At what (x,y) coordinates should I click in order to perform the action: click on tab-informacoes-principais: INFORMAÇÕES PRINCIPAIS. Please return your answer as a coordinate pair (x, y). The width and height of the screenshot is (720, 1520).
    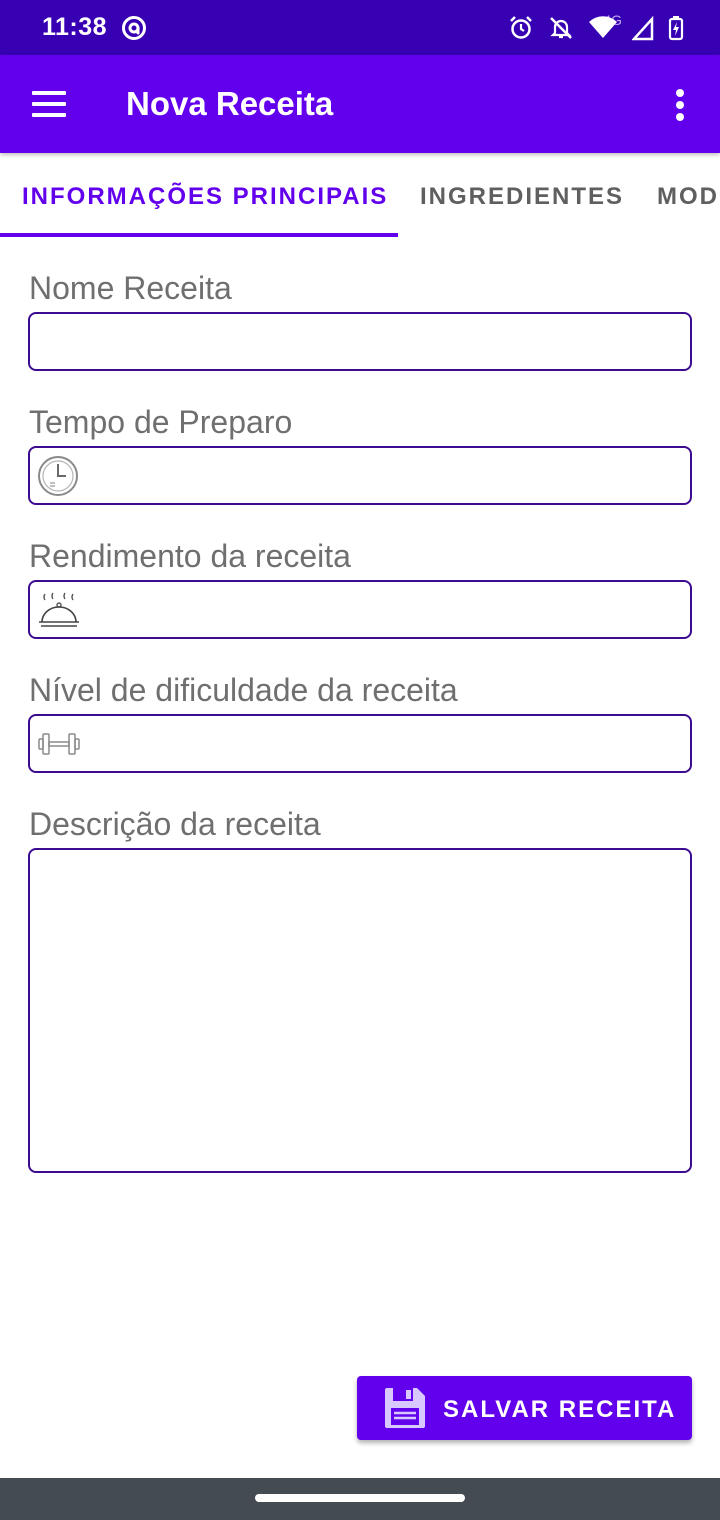
    Looking at the image, I should click on (205, 197).